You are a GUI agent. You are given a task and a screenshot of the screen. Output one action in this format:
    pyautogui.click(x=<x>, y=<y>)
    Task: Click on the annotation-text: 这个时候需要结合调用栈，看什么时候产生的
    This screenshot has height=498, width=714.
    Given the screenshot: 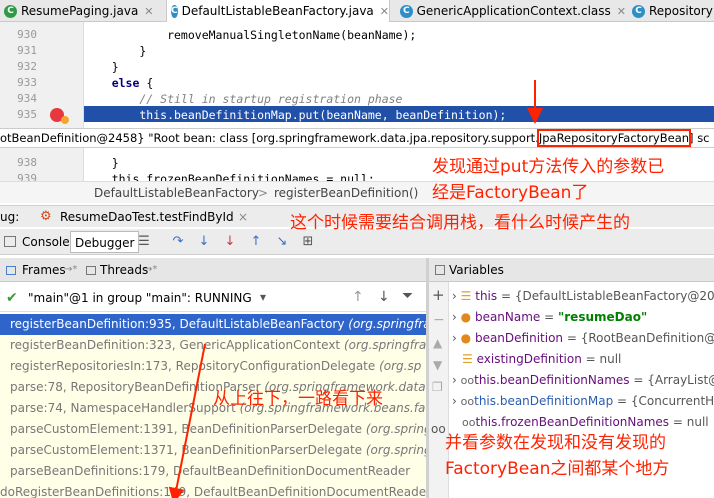 What is the action you would take?
    pyautogui.click(x=460, y=223)
    